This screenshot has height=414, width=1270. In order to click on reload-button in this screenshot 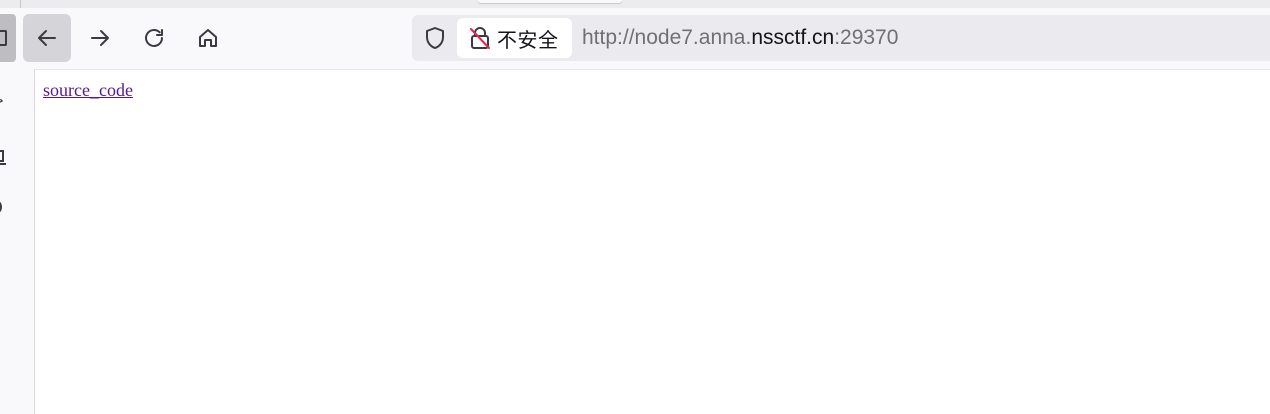, I will do `click(154, 38)`.